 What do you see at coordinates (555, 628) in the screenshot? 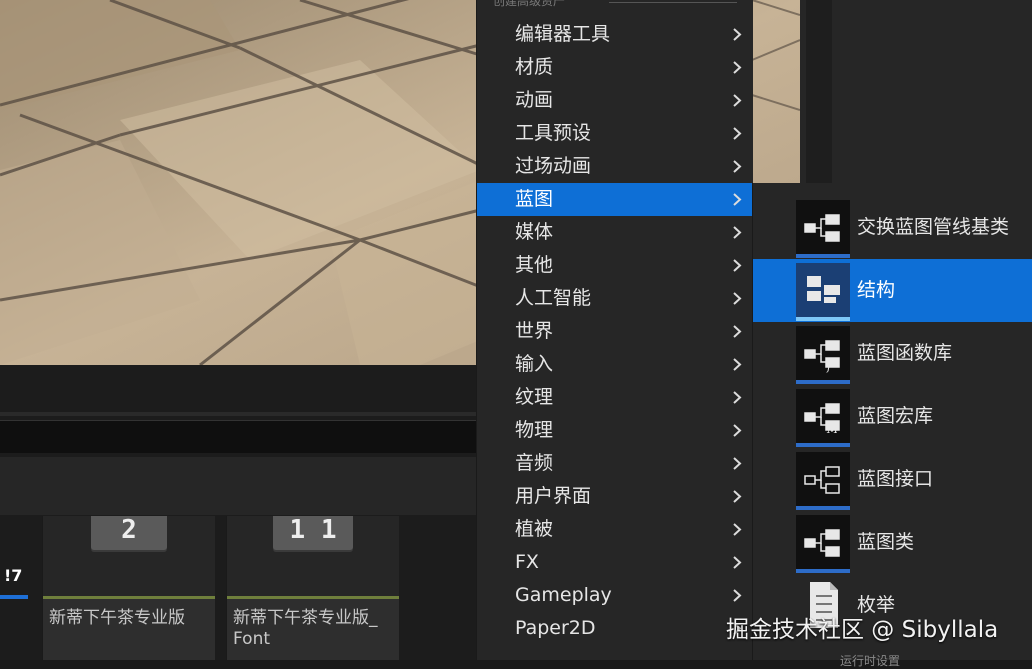
I see `menu-item-label: Paper2D` at bounding box center [555, 628].